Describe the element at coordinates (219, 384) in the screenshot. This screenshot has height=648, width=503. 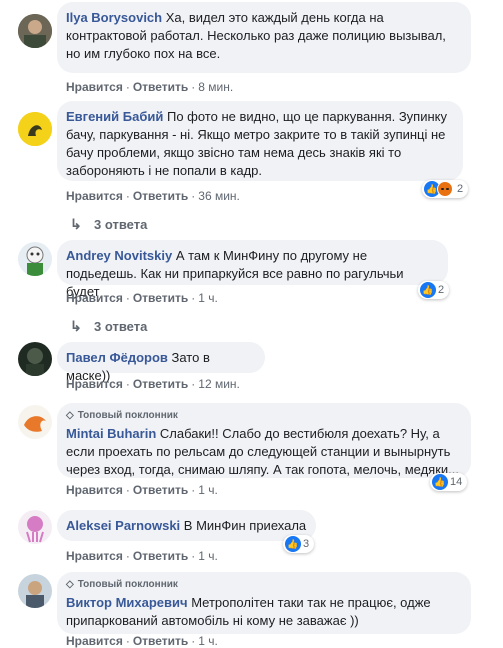
I see `comment-time: 12 мин.` at that location.